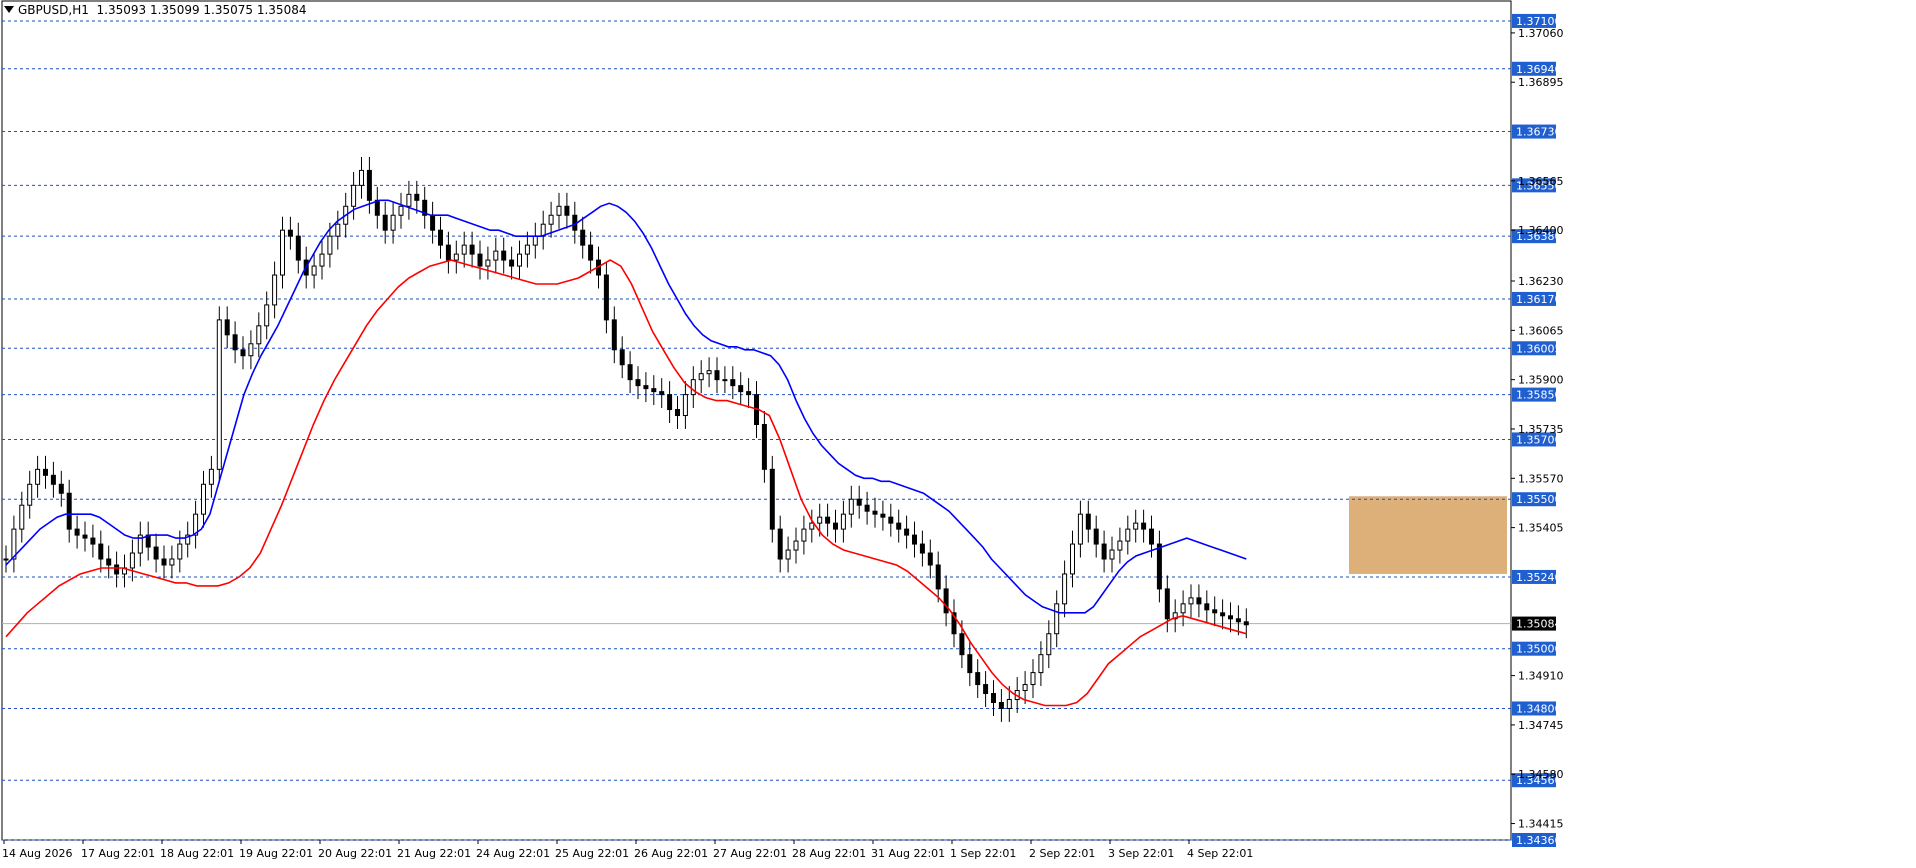  What do you see at coordinates (1539, 299) in the screenshot?
I see `level-label: 1.36170` at bounding box center [1539, 299].